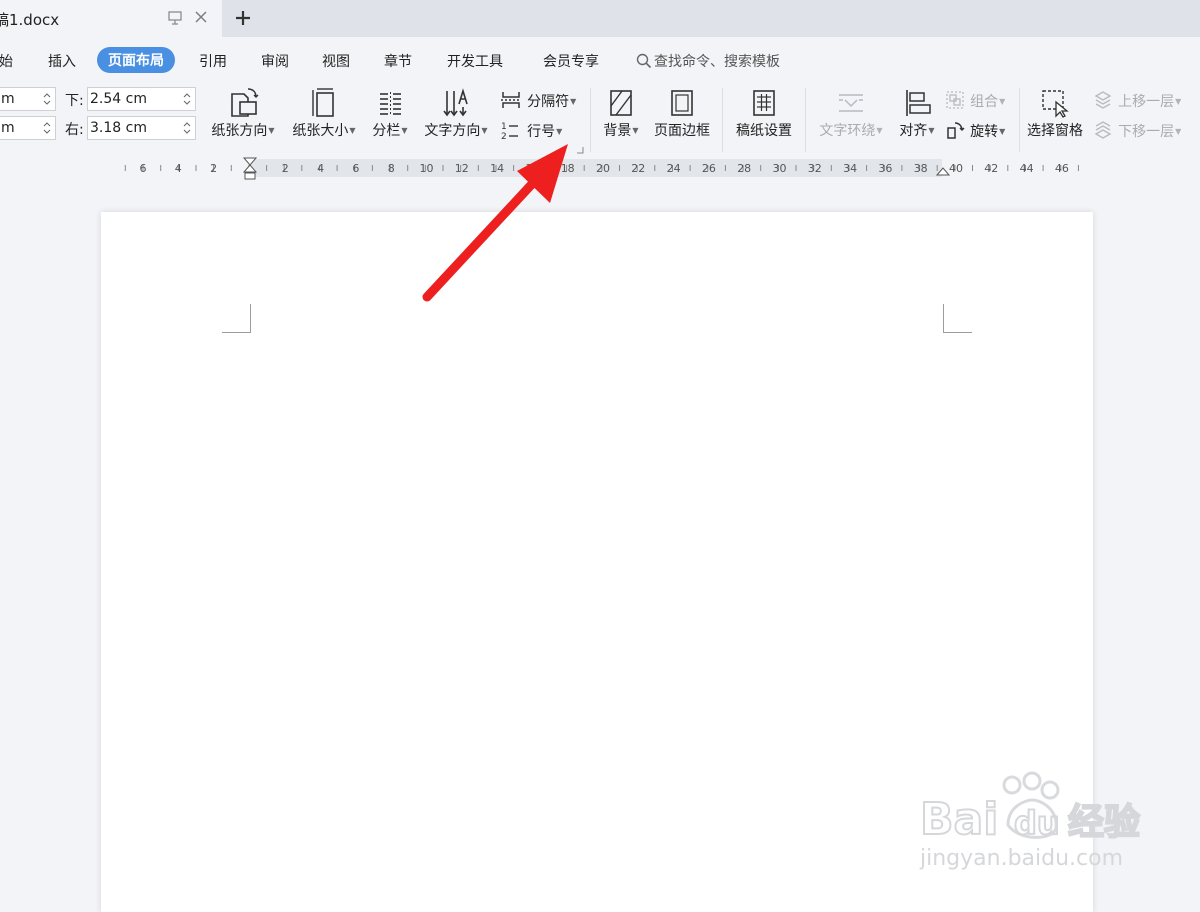 The image size is (1200, 912). I want to click on watermark-url: jingyan.baidu.com, so click(1022, 858).